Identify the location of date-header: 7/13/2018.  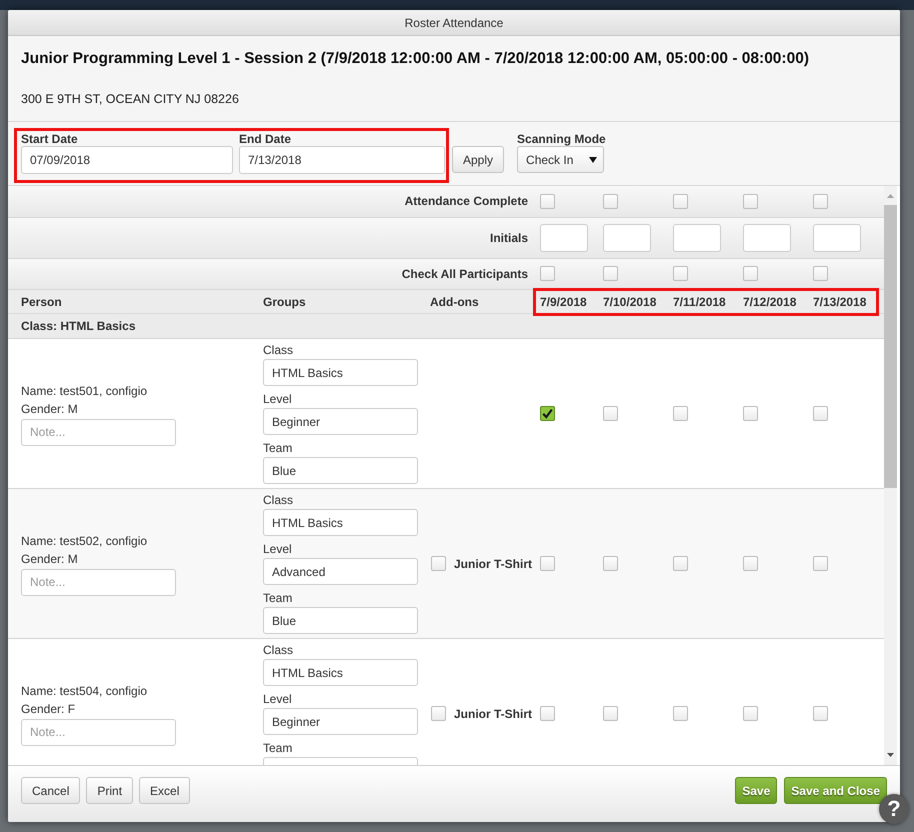
(840, 301).